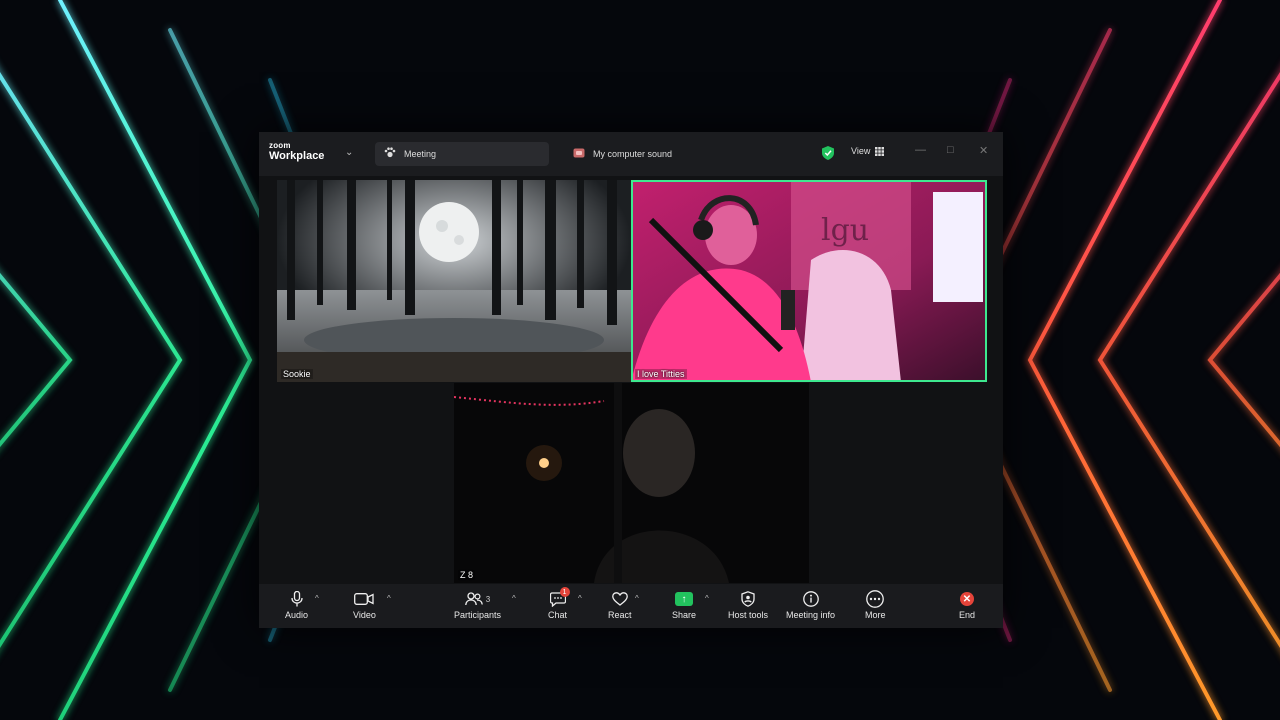 Image resolution: width=1280 pixels, height=720 pixels. I want to click on forest-moon-video, so click(454, 281).